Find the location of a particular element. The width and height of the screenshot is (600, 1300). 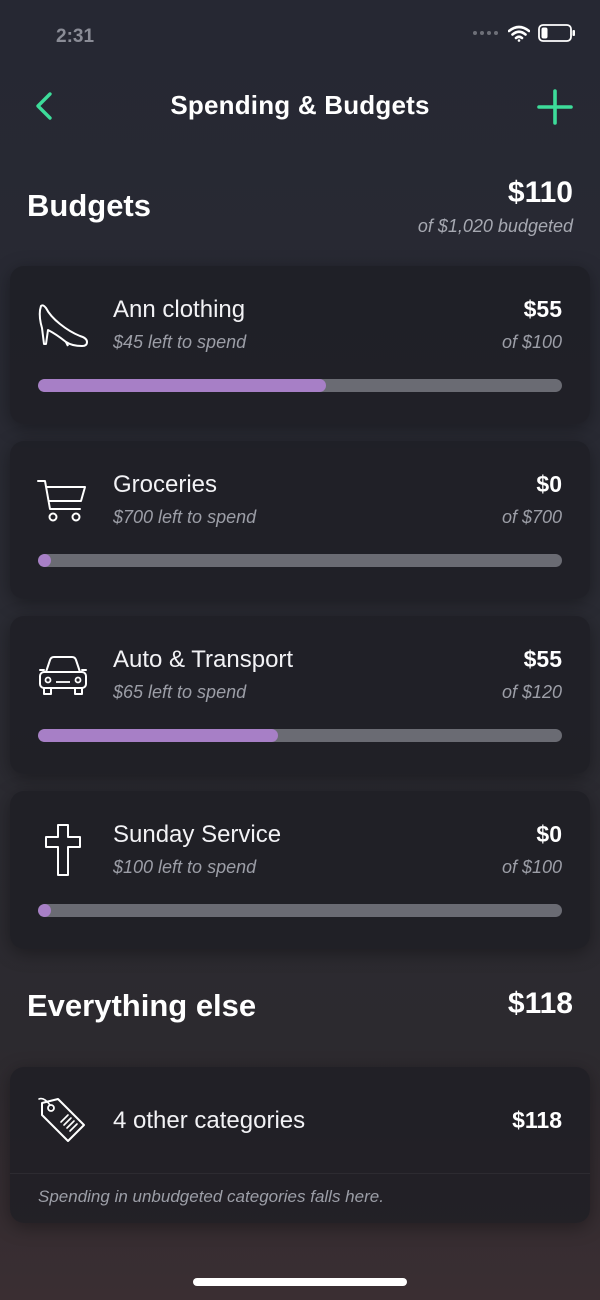

cross-icon is located at coordinates (63, 850).